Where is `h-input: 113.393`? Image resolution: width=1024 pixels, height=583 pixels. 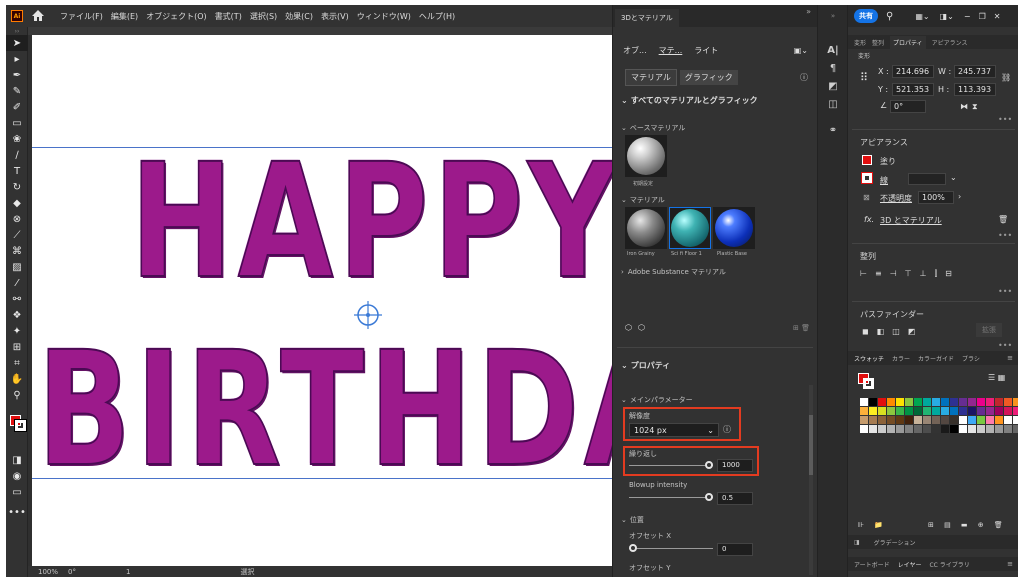
h-input: 113.393 is located at coordinates (975, 89).